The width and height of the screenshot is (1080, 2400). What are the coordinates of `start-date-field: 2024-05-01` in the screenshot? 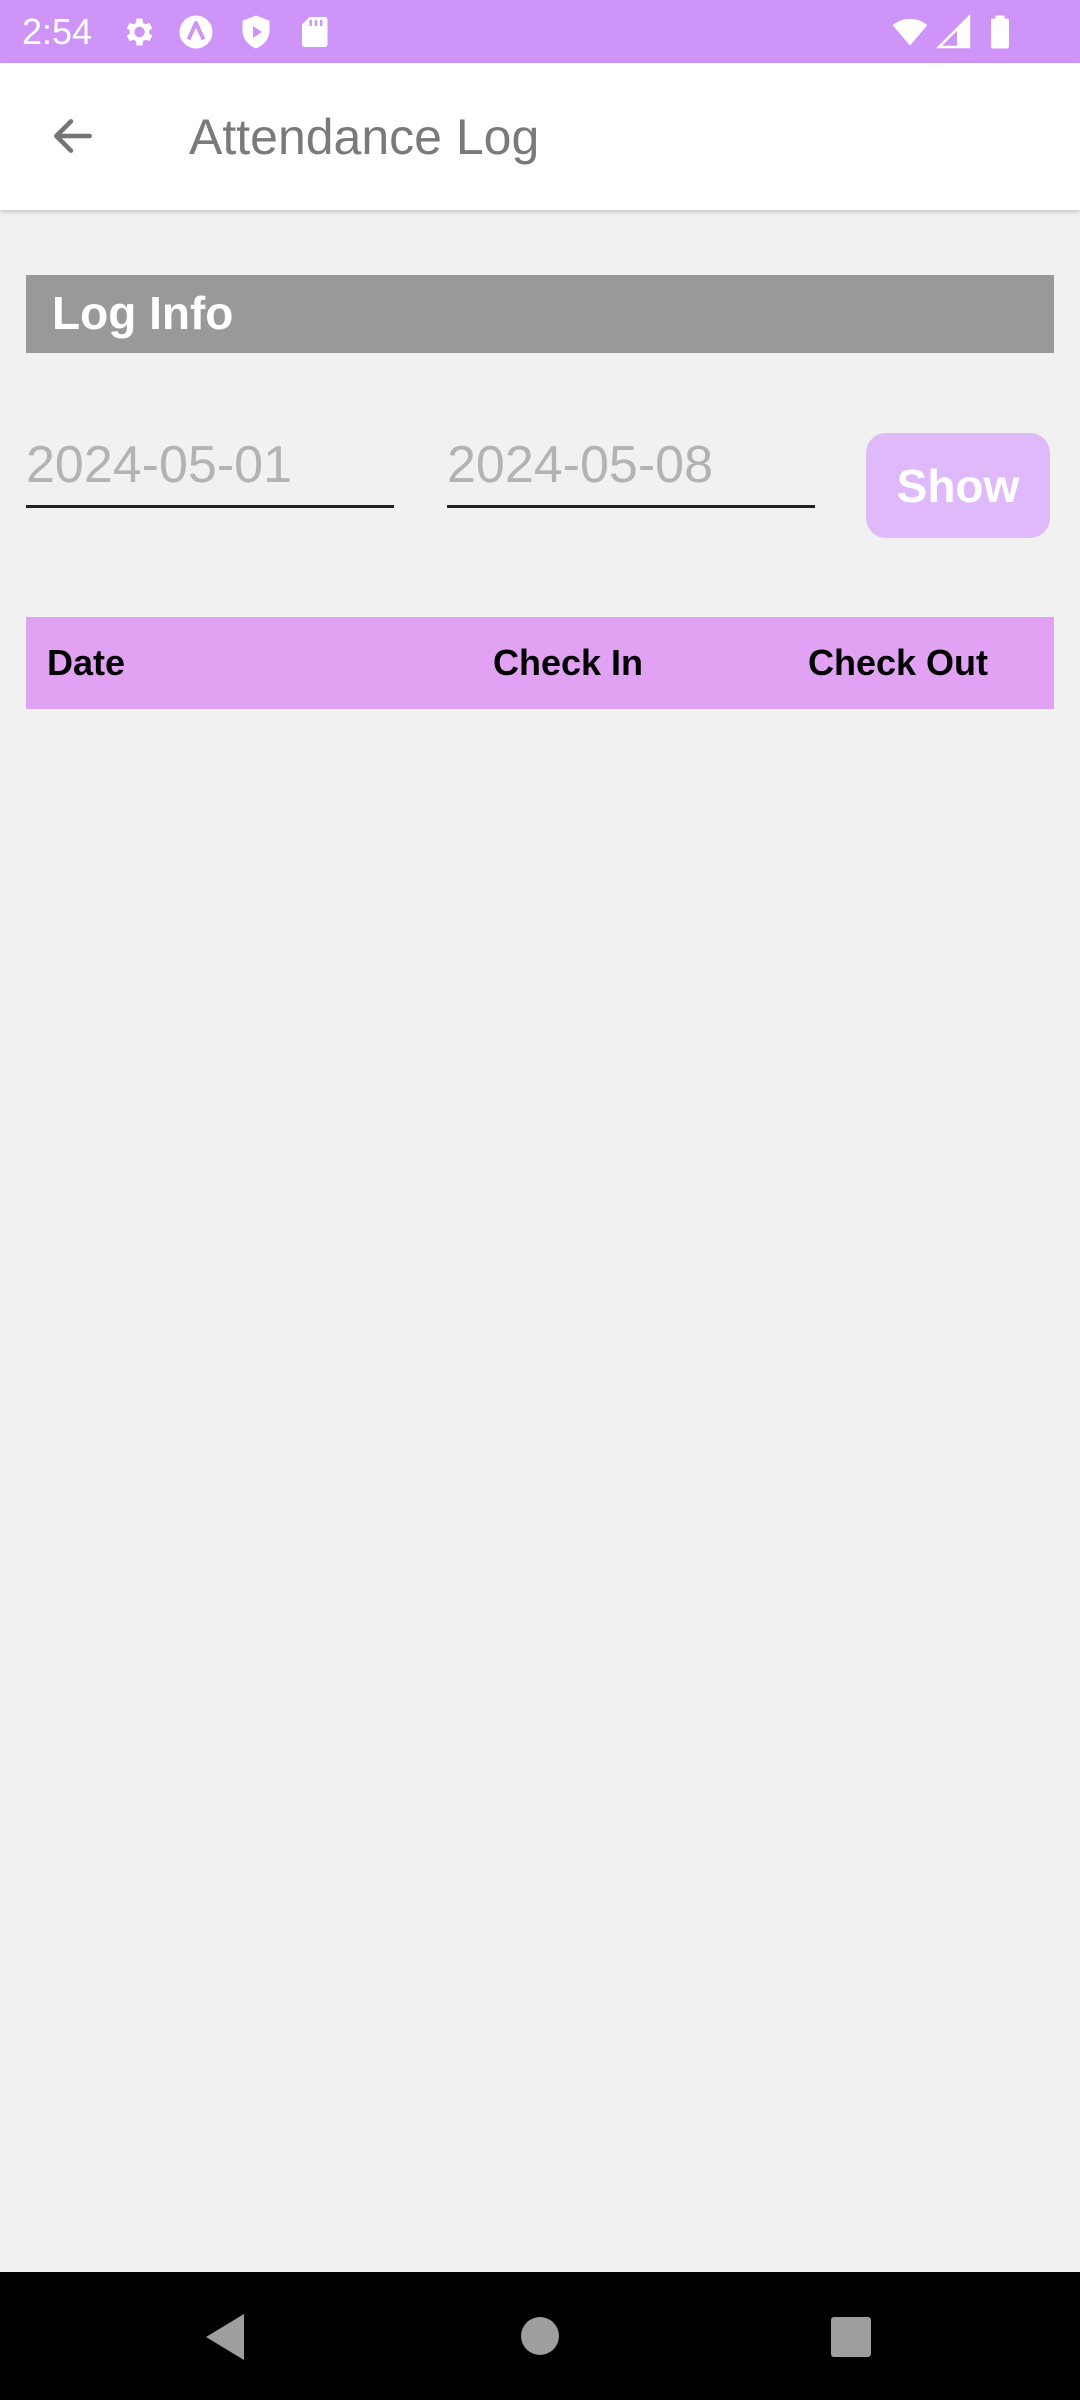 It's located at (210, 470).